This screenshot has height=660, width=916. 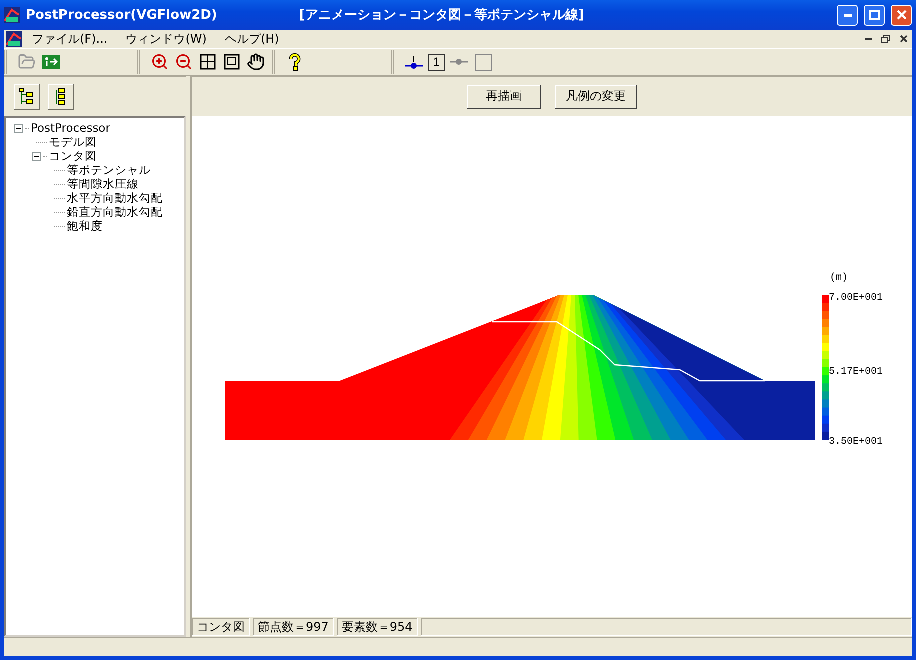 I want to click on action-button: 再描画, so click(x=504, y=96).